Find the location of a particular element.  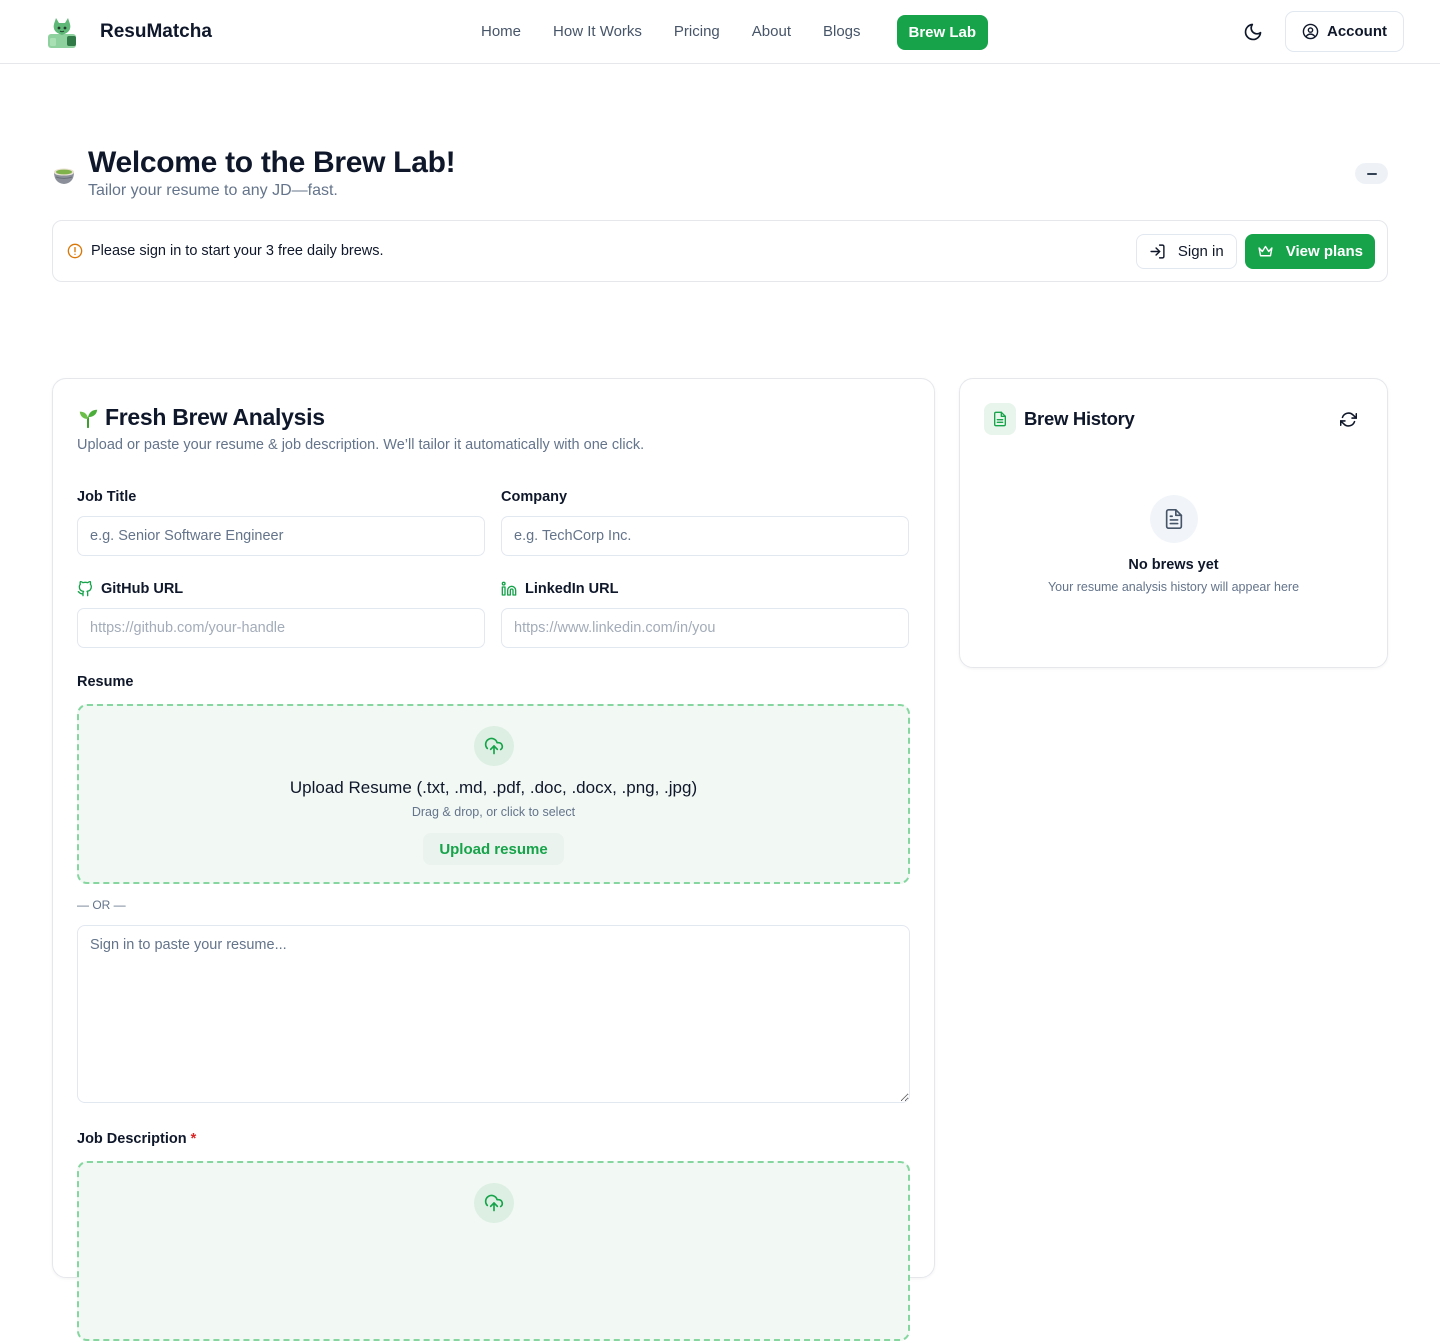

brand-name: ResuMatcha is located at coordinates (156, 31).